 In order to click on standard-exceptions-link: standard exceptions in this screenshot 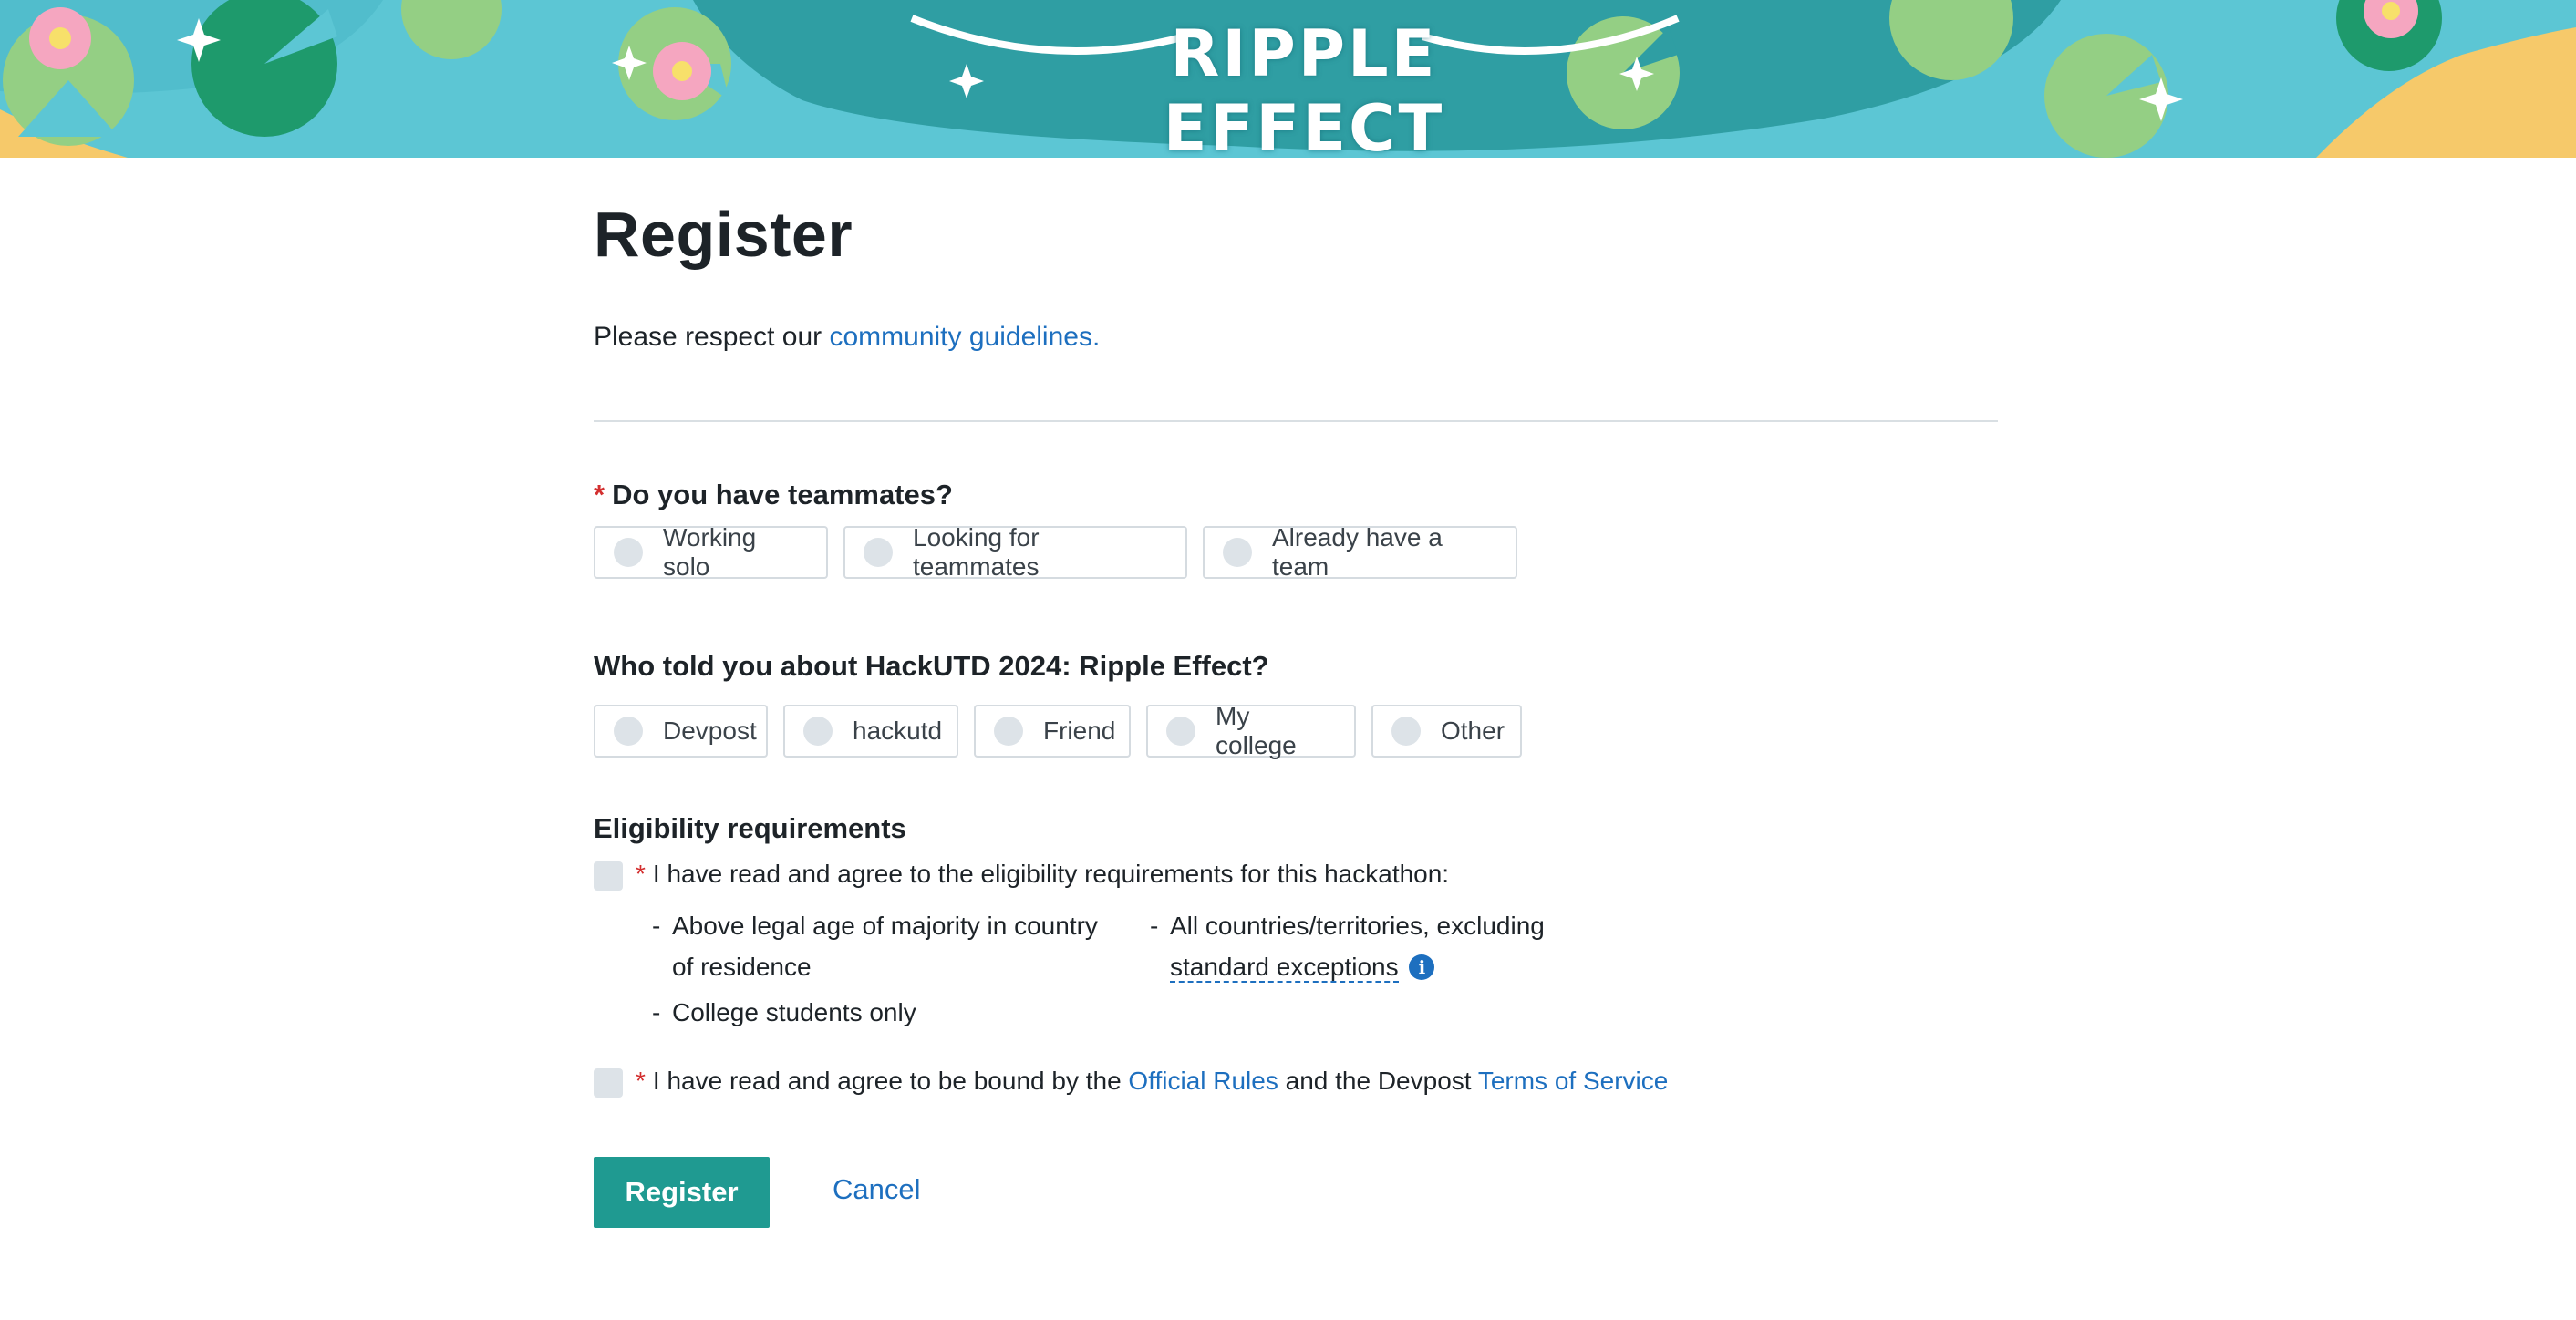, I will do `click(1284, 968)`.